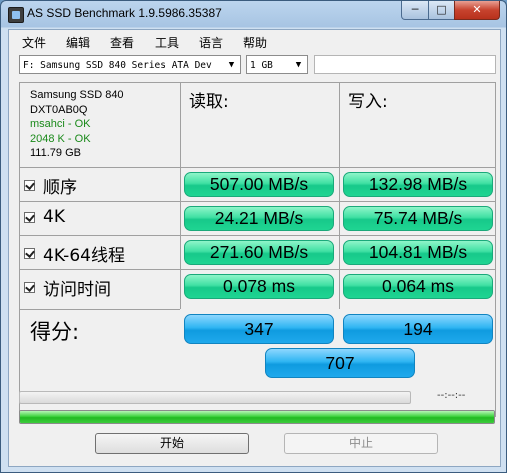 This screenshot has height=473, width=507. What do you see at coordinates (167, 42) in the screenshot?
I see `menu-tools: 工具` at bounding box center [167, 42].